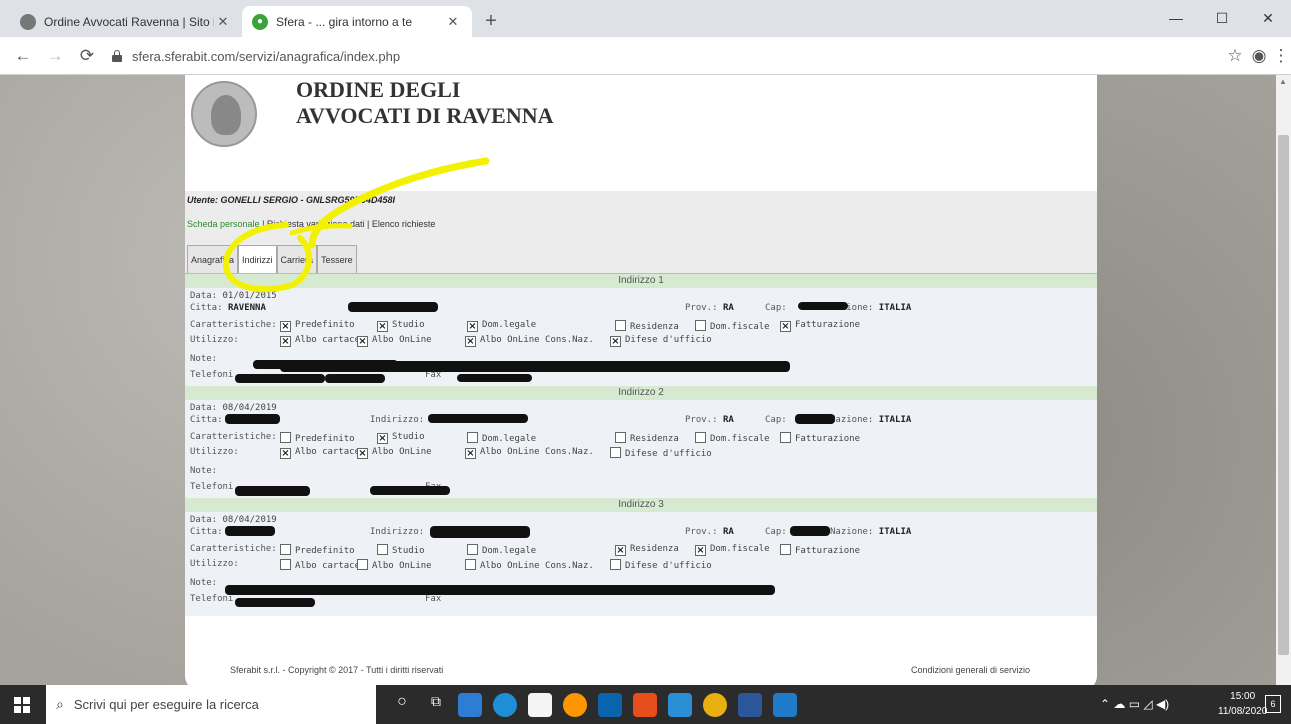  What do you see at coordinates (337, 259) in the screenshot?
I see `tab-tessere: Tessere` at bounding box center [337, 259].